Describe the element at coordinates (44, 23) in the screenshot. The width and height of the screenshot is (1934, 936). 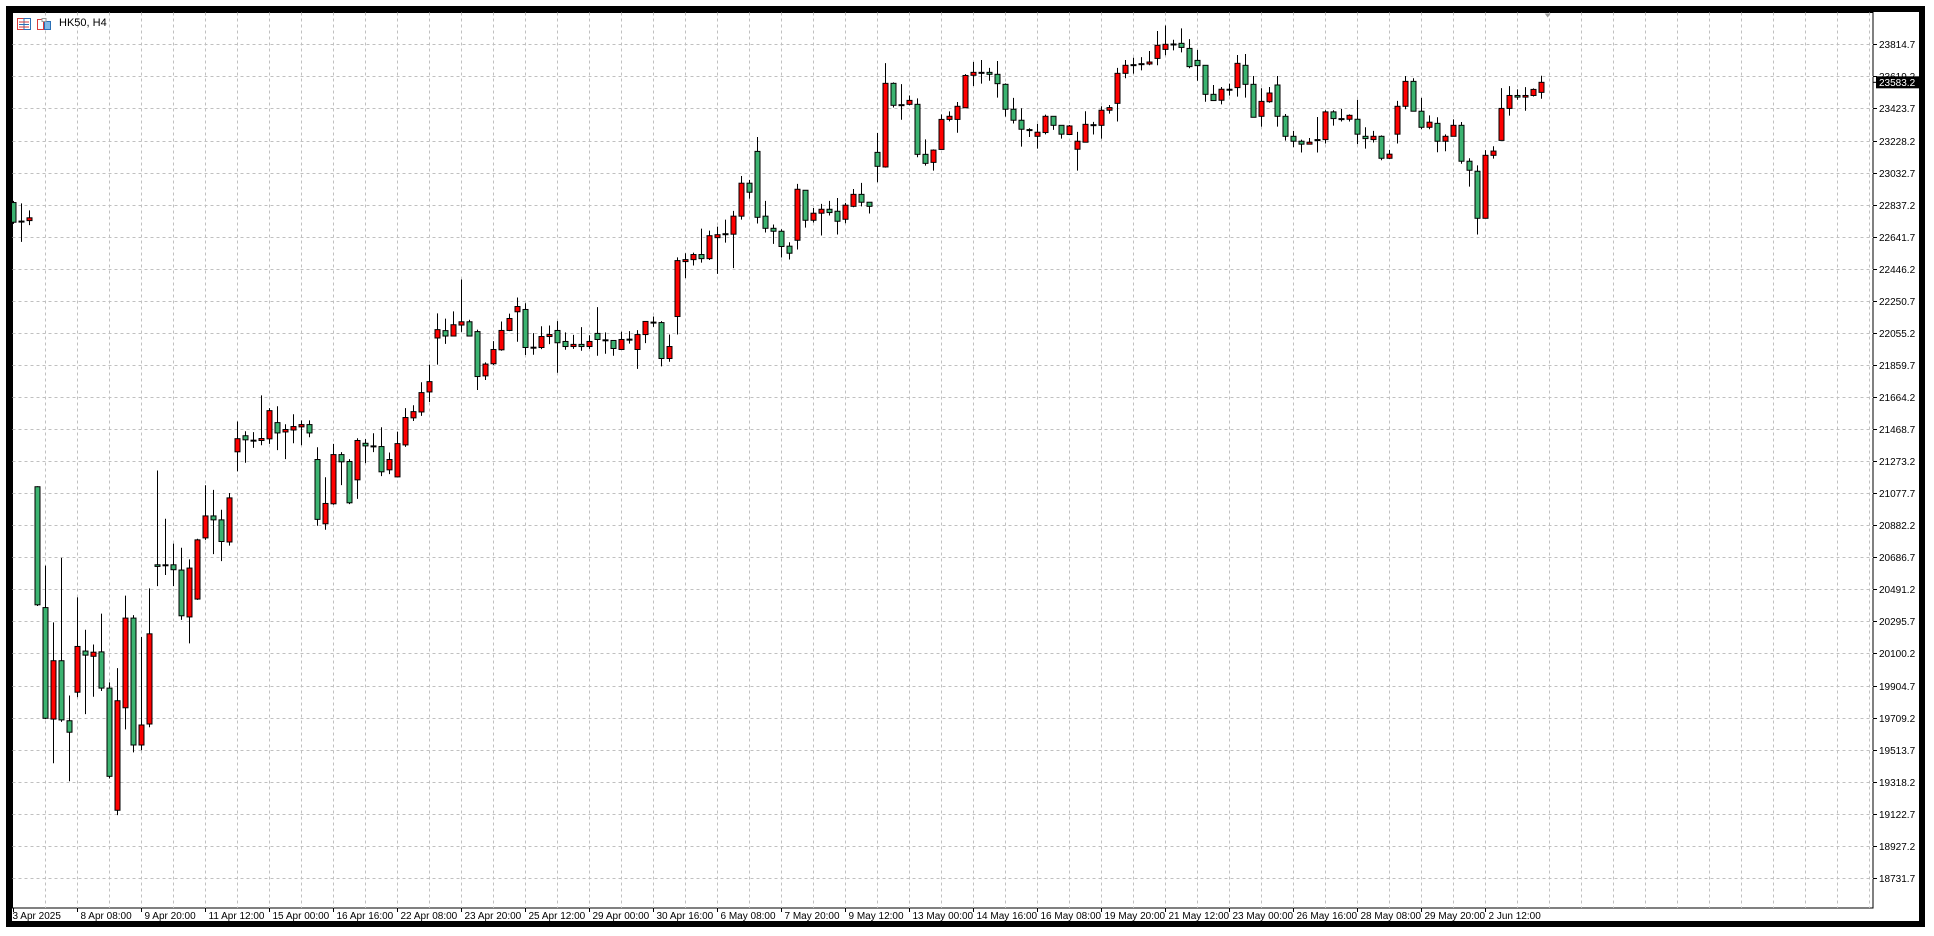
I see `one-click-trading-icon` at that location.